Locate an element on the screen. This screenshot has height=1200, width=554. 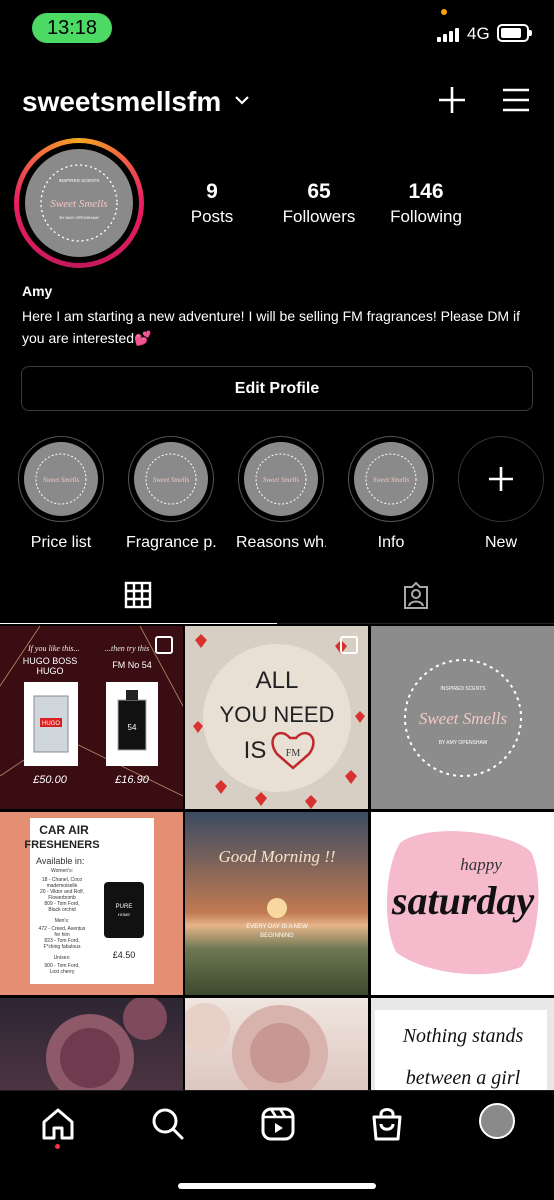
posts-label: Posts is located at coordinates (212, 216).